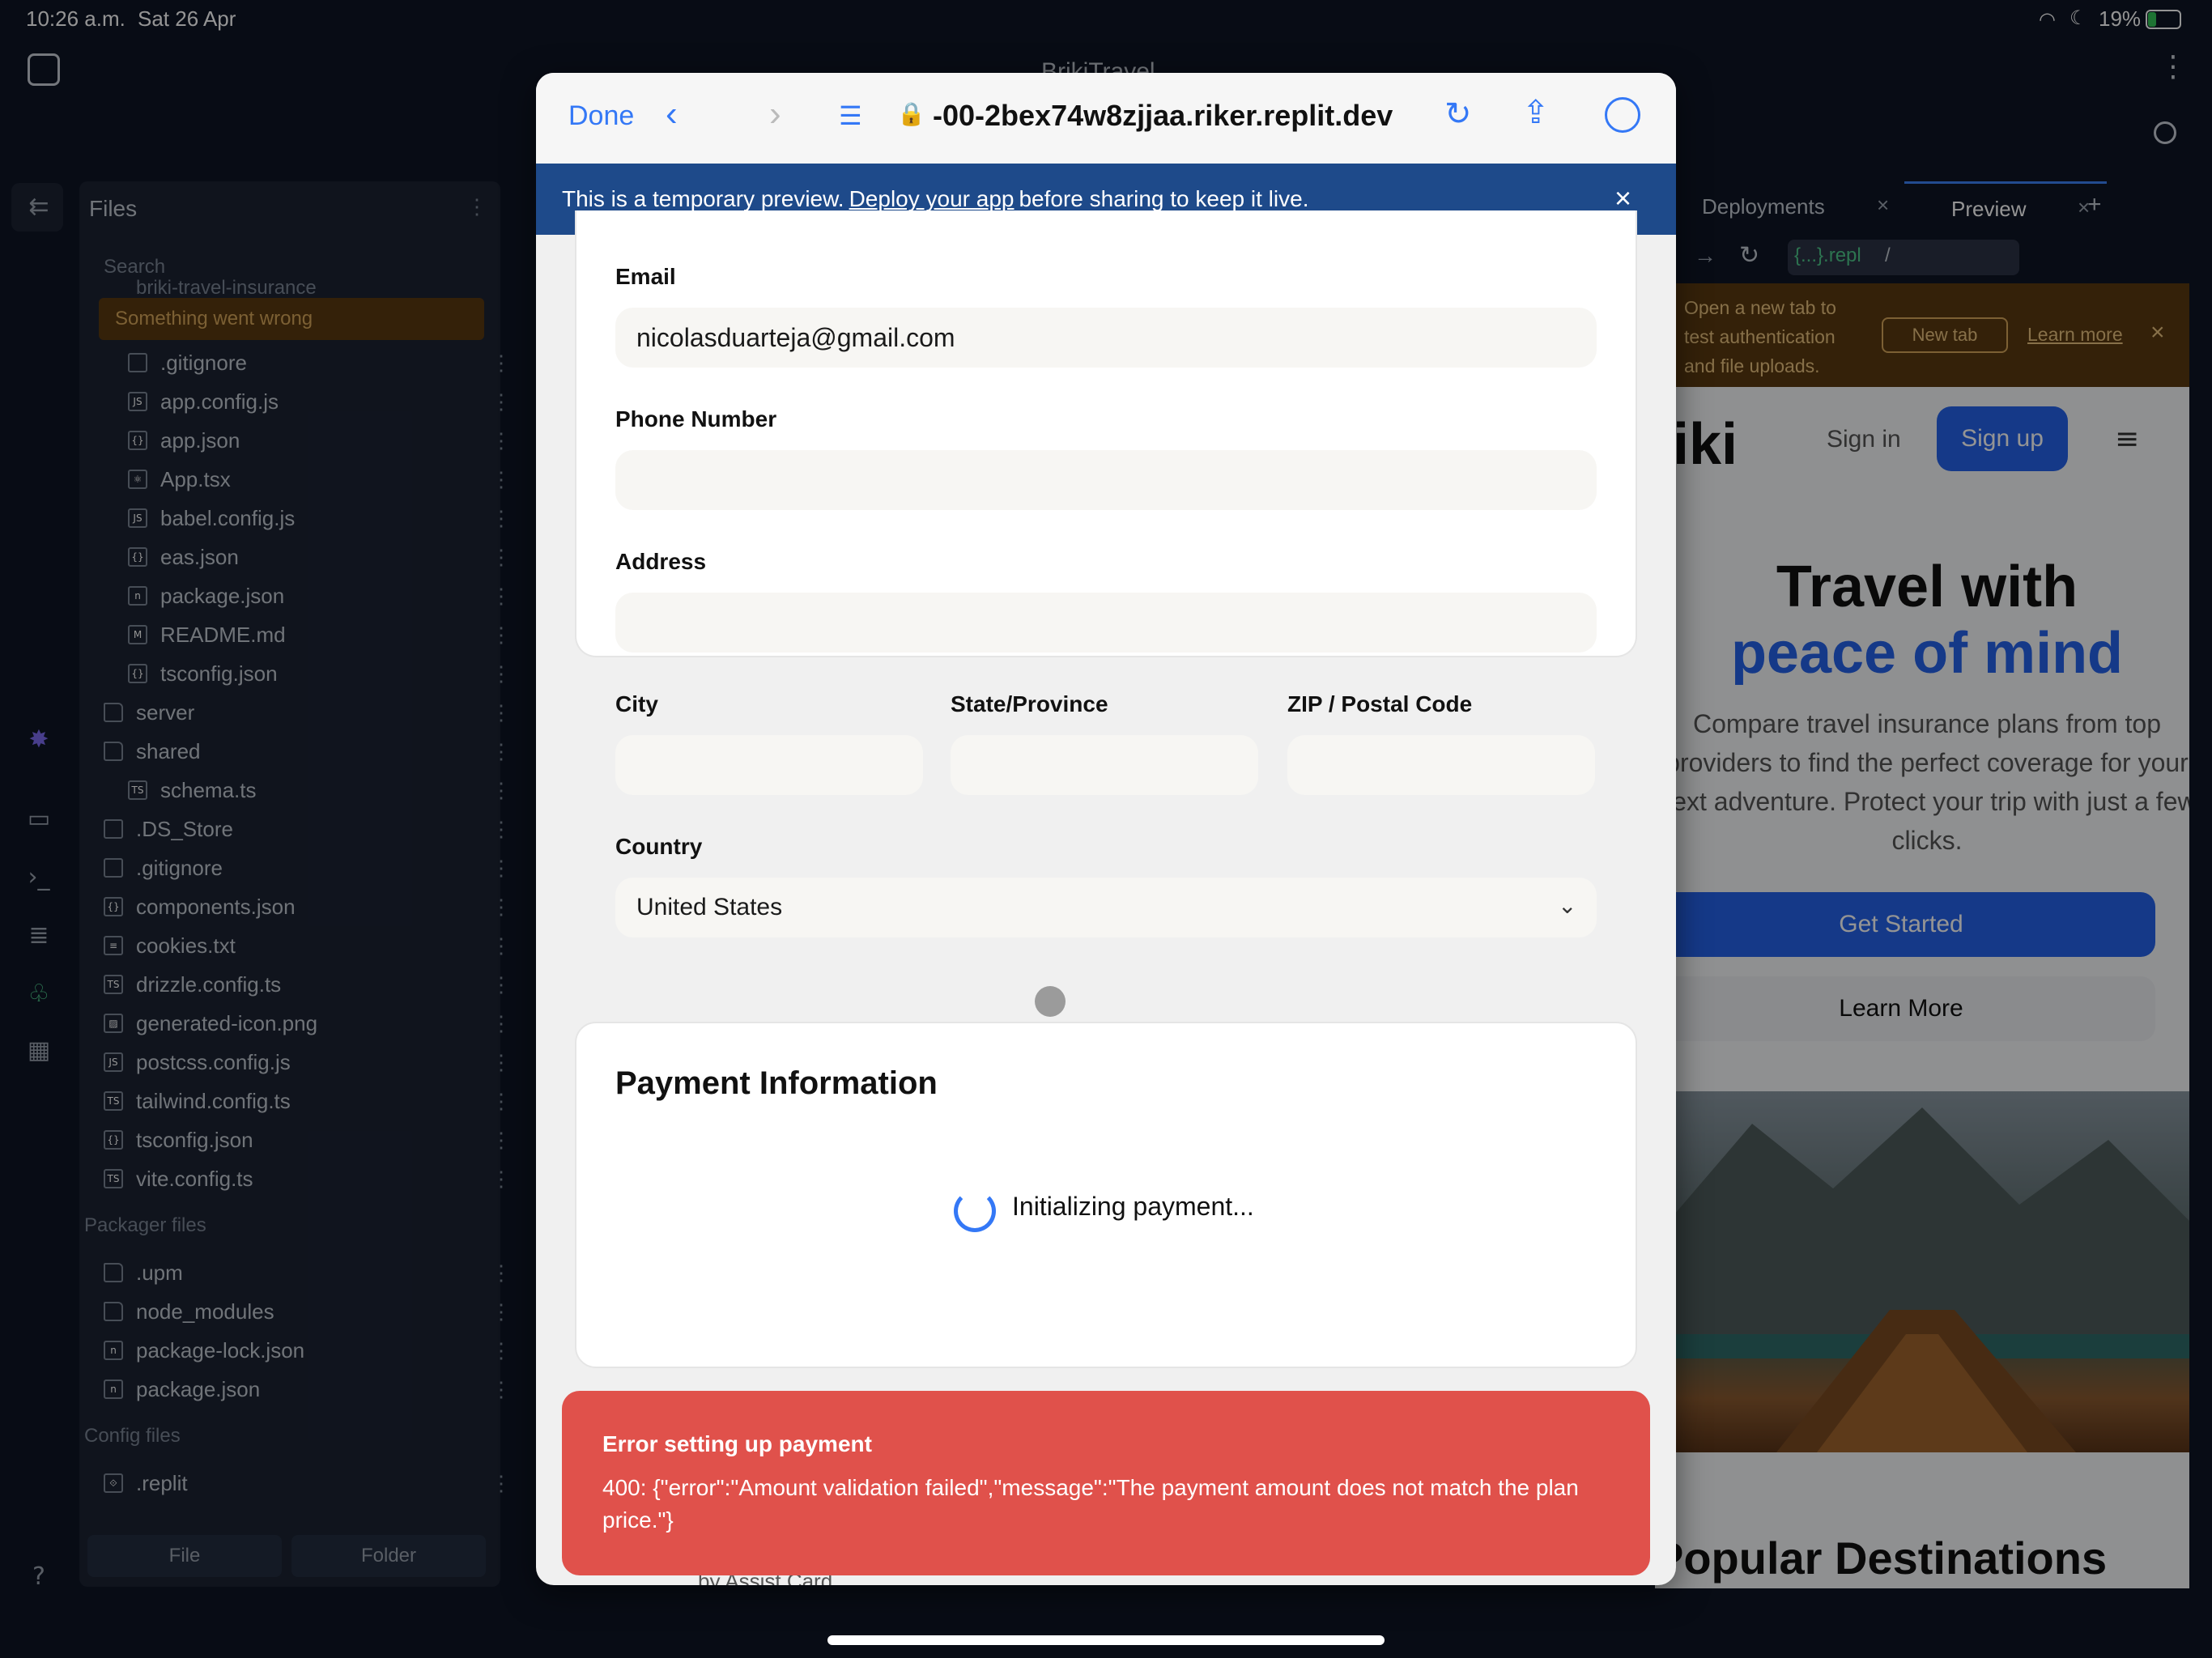  What do you see at coordinates (777, 1083) in the screenshot?
I see `payment-title: Payment Information` at bounding box center [777, 1083].